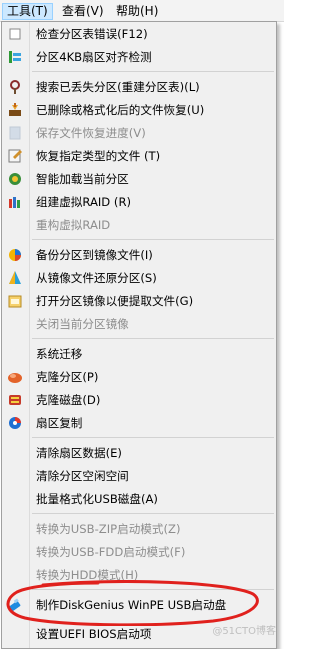 The width and height of the screenshot is (320, 649). I want to click on menu-item-label: 检查分区表错误(F12), so click(92, 34).